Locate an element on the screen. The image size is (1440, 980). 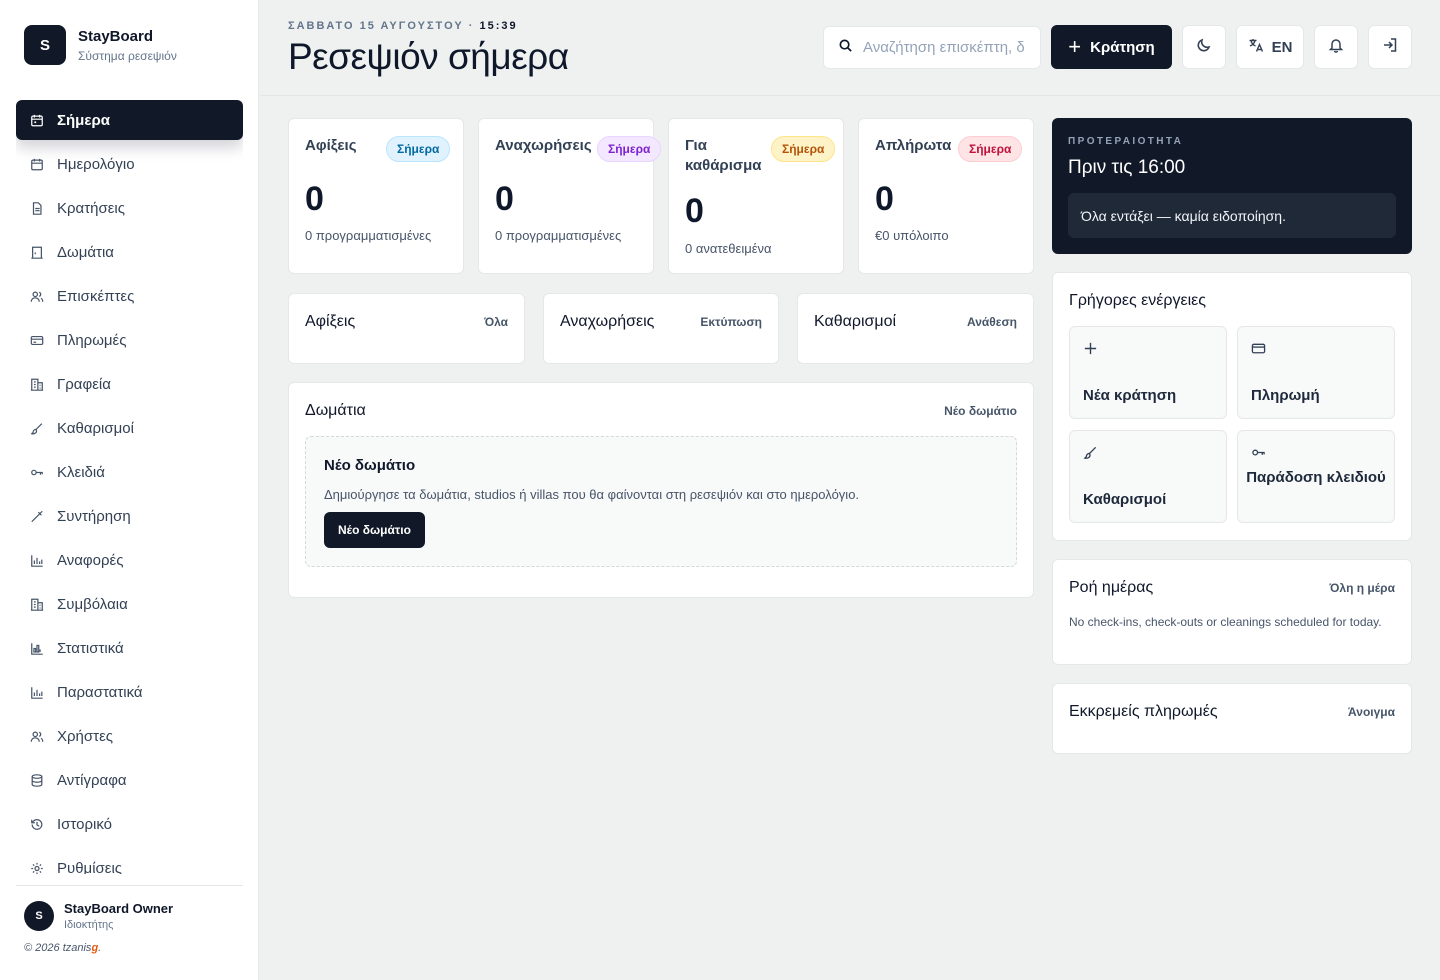
panel-title: Αναχωρήσεις is located at coordinates (607, 321).